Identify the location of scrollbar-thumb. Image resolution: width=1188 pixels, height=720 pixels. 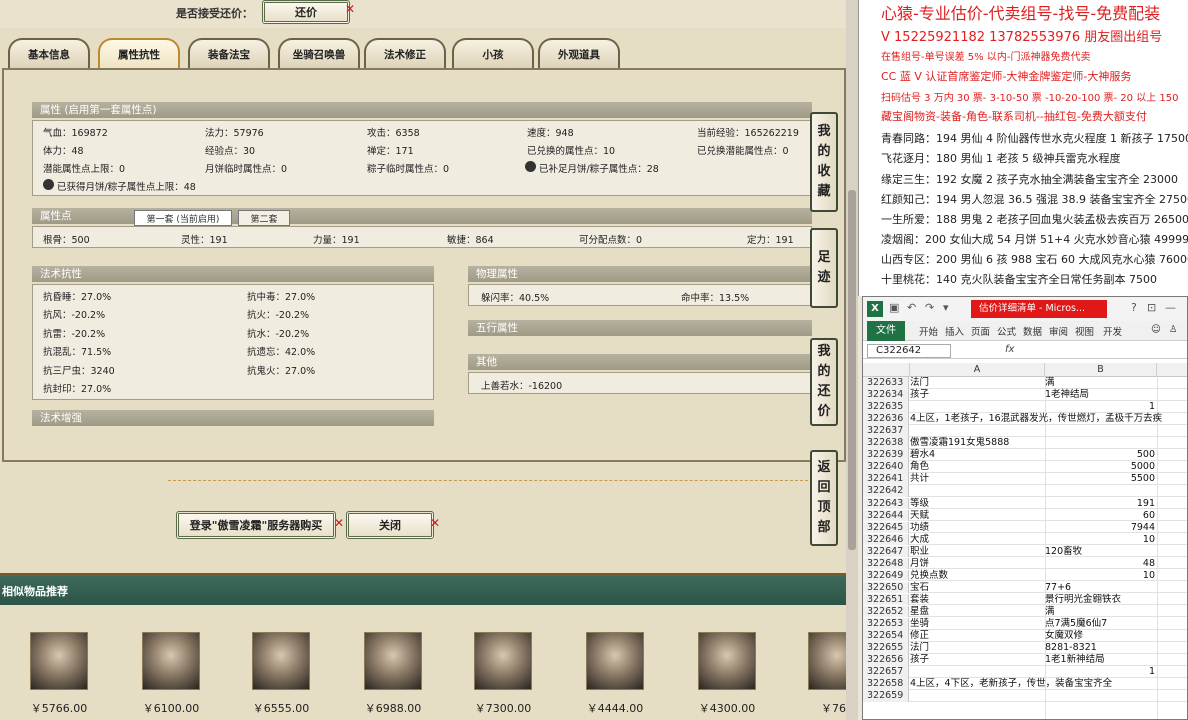
(852, 370).